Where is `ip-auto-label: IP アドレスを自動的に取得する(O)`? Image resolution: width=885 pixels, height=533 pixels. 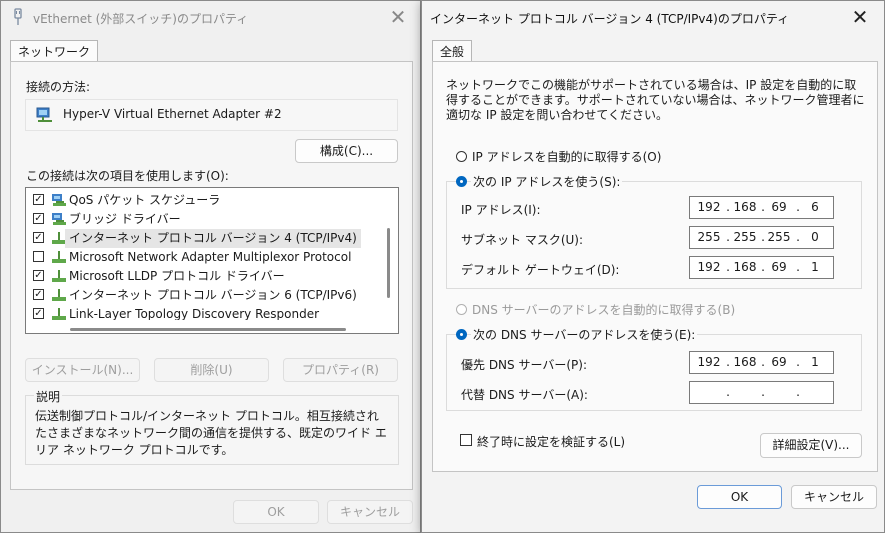
ip-auto-label: IP アドレスを自動的に取得する(O) is located at coordinates (567, 157).